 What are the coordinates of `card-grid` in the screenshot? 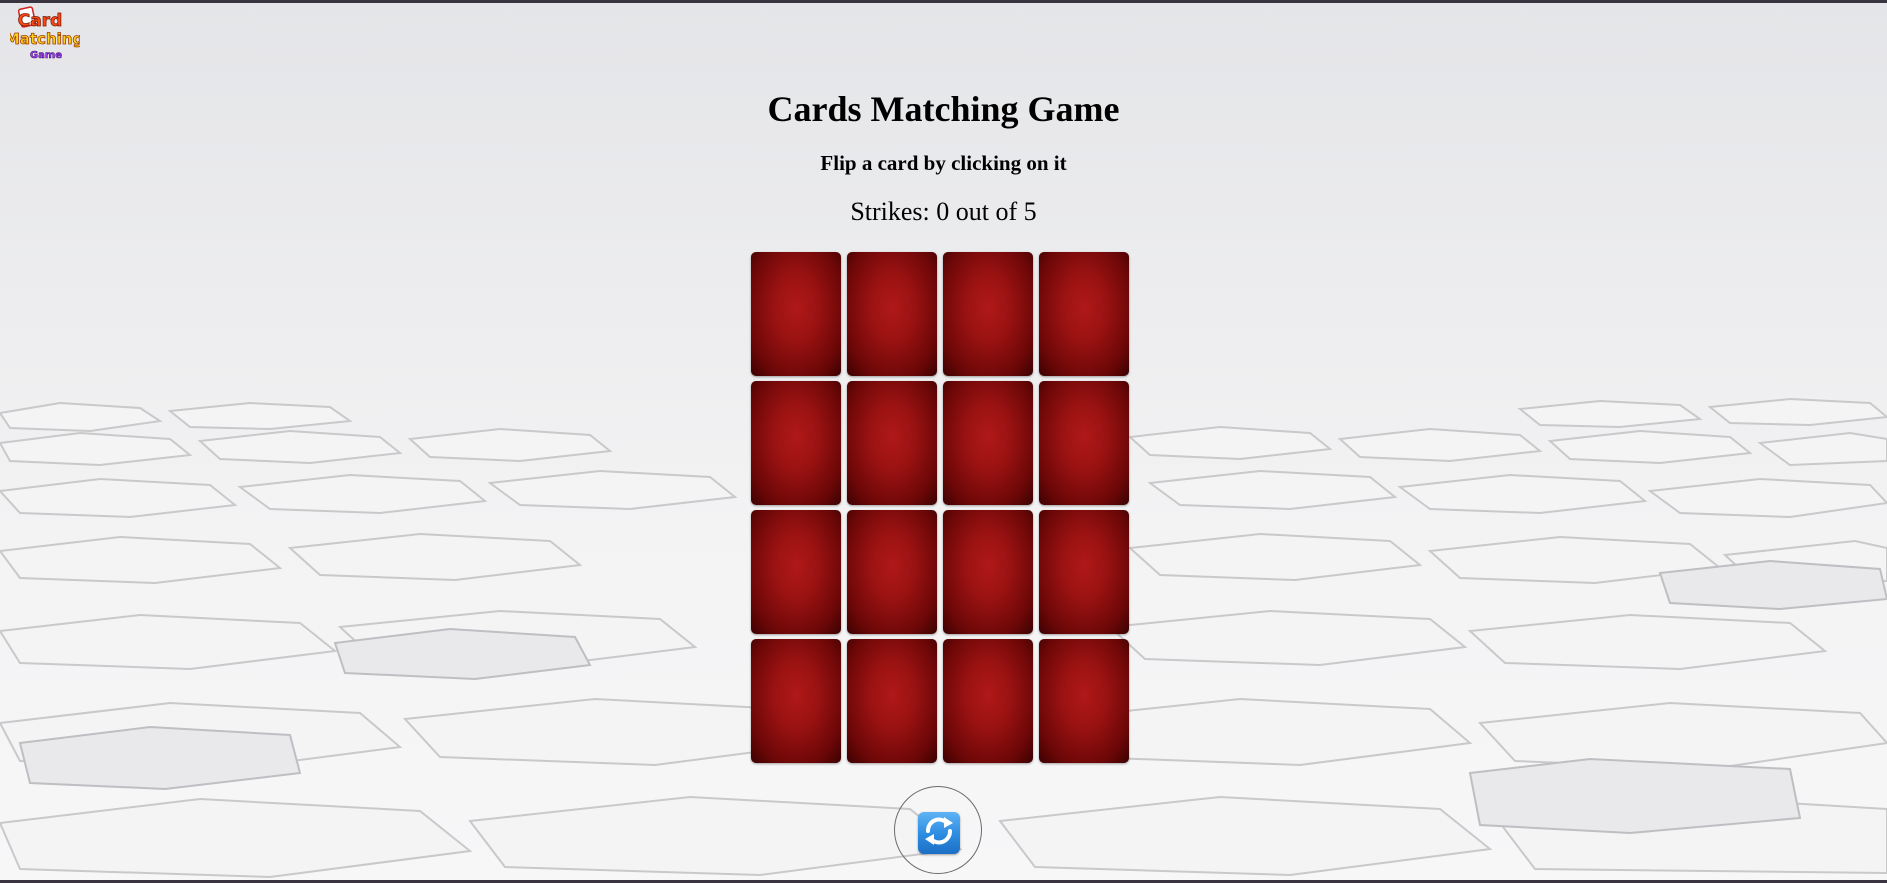 It's located at (940, 507).